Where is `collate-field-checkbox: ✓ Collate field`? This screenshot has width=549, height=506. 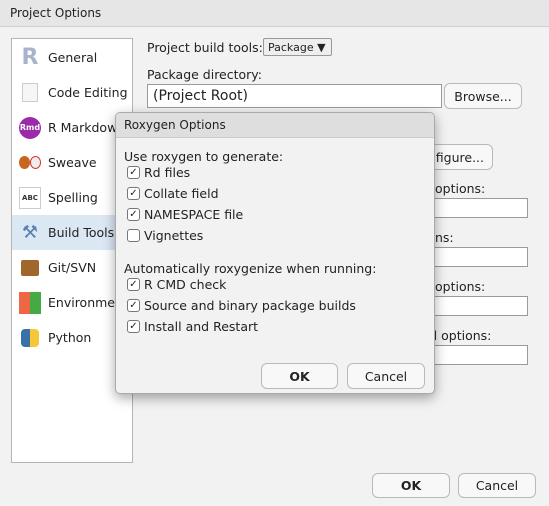
collate-field-checkbox: ✓ Collate field is located at coordinates (173, 193).